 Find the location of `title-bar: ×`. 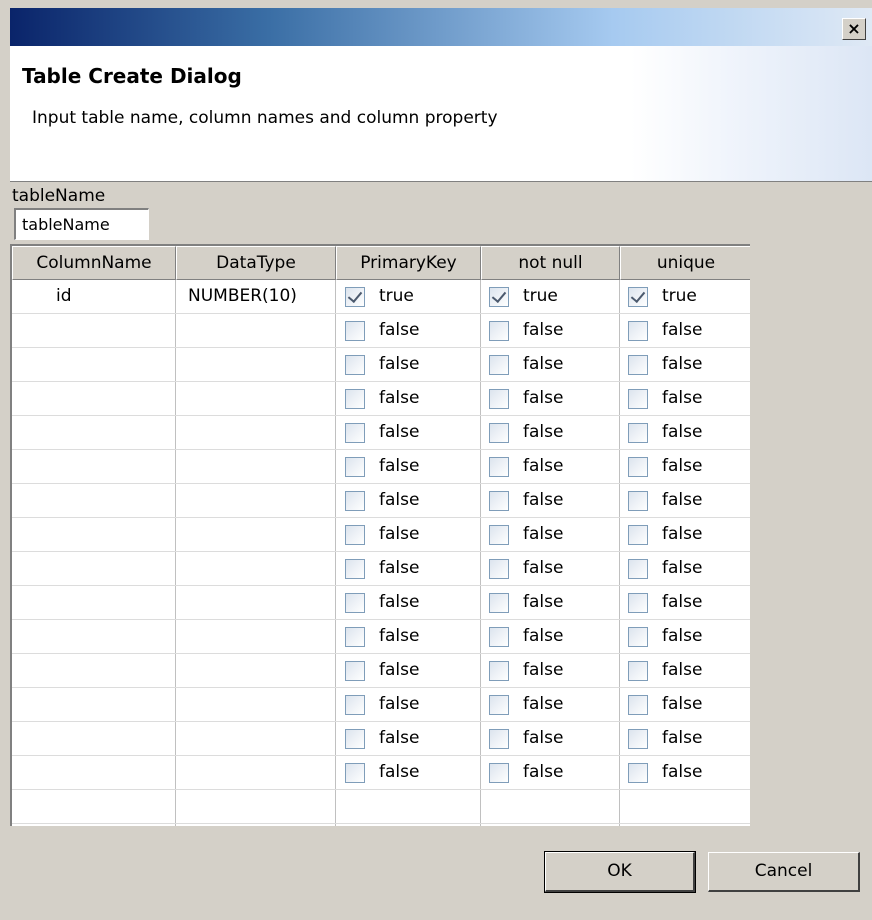

title-bar: × is located at coordinates (441, 27).